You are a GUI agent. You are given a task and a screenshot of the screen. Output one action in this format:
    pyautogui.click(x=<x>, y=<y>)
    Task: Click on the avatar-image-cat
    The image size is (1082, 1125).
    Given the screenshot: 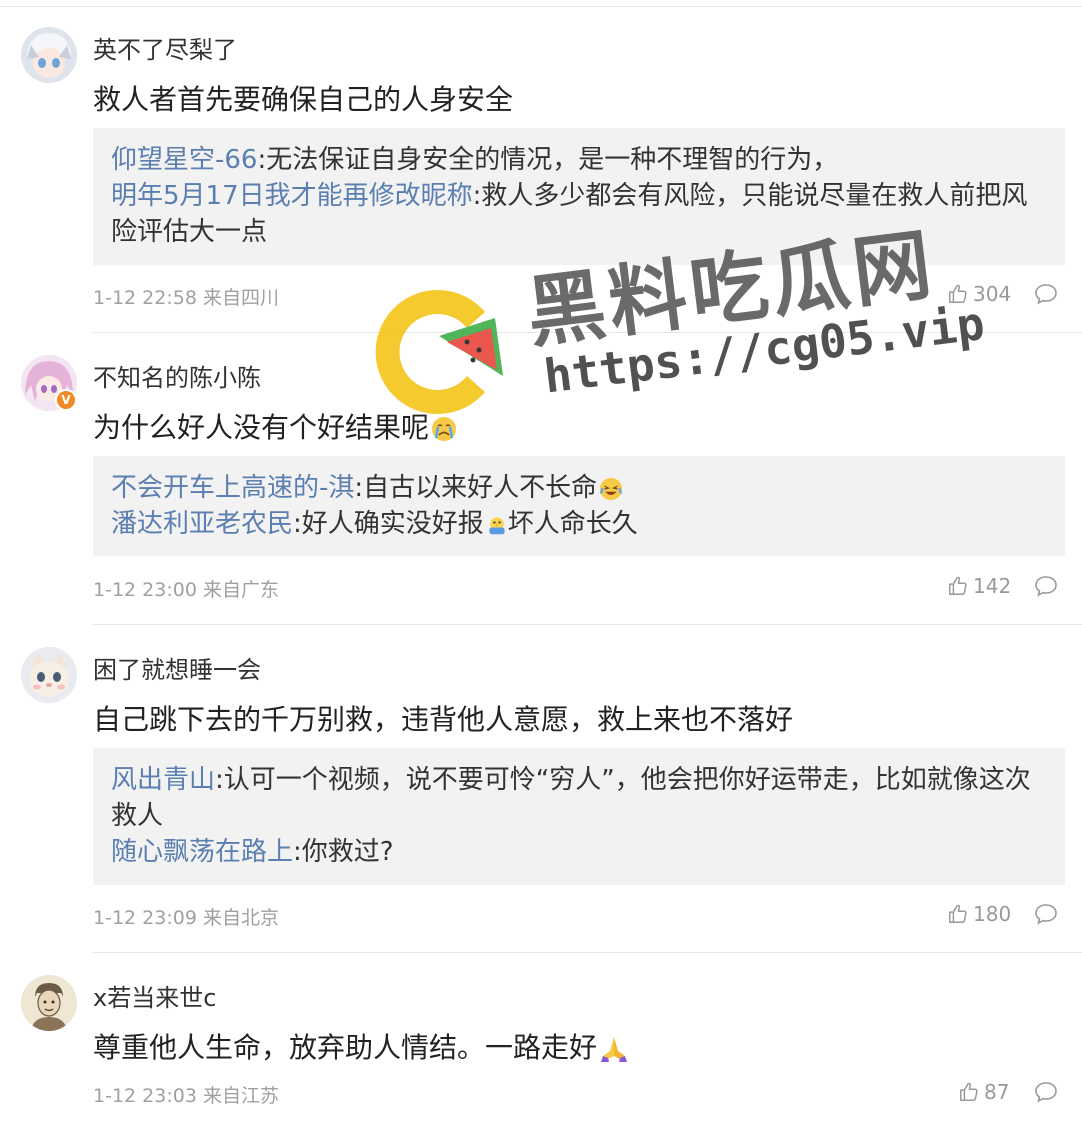 What is the action you would take?
    pyautogui.click(x=49, y=675)
    